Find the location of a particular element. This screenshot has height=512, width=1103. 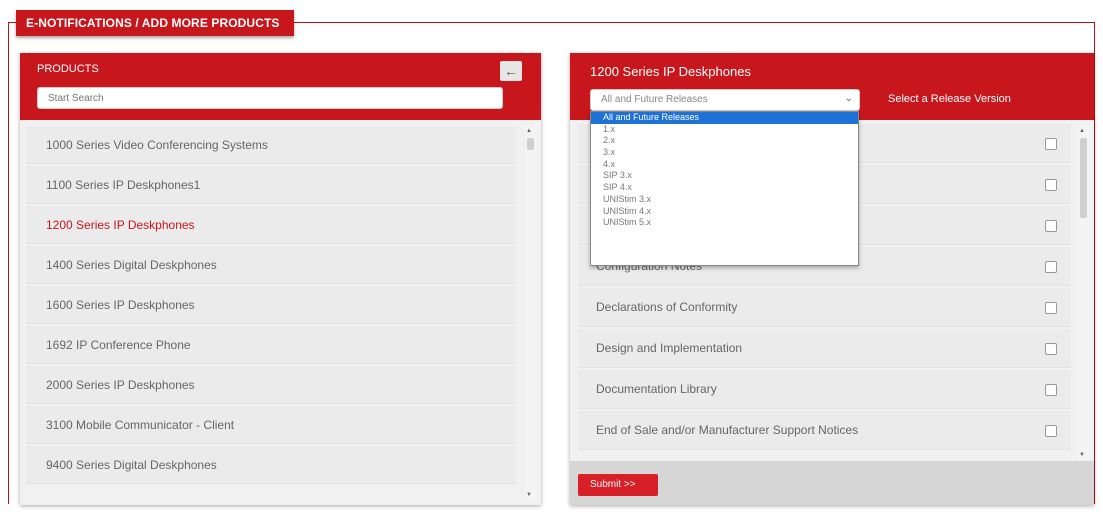

product-list-item: 1100 Series IP Deskphones1 is located at coordinates (271, 185).